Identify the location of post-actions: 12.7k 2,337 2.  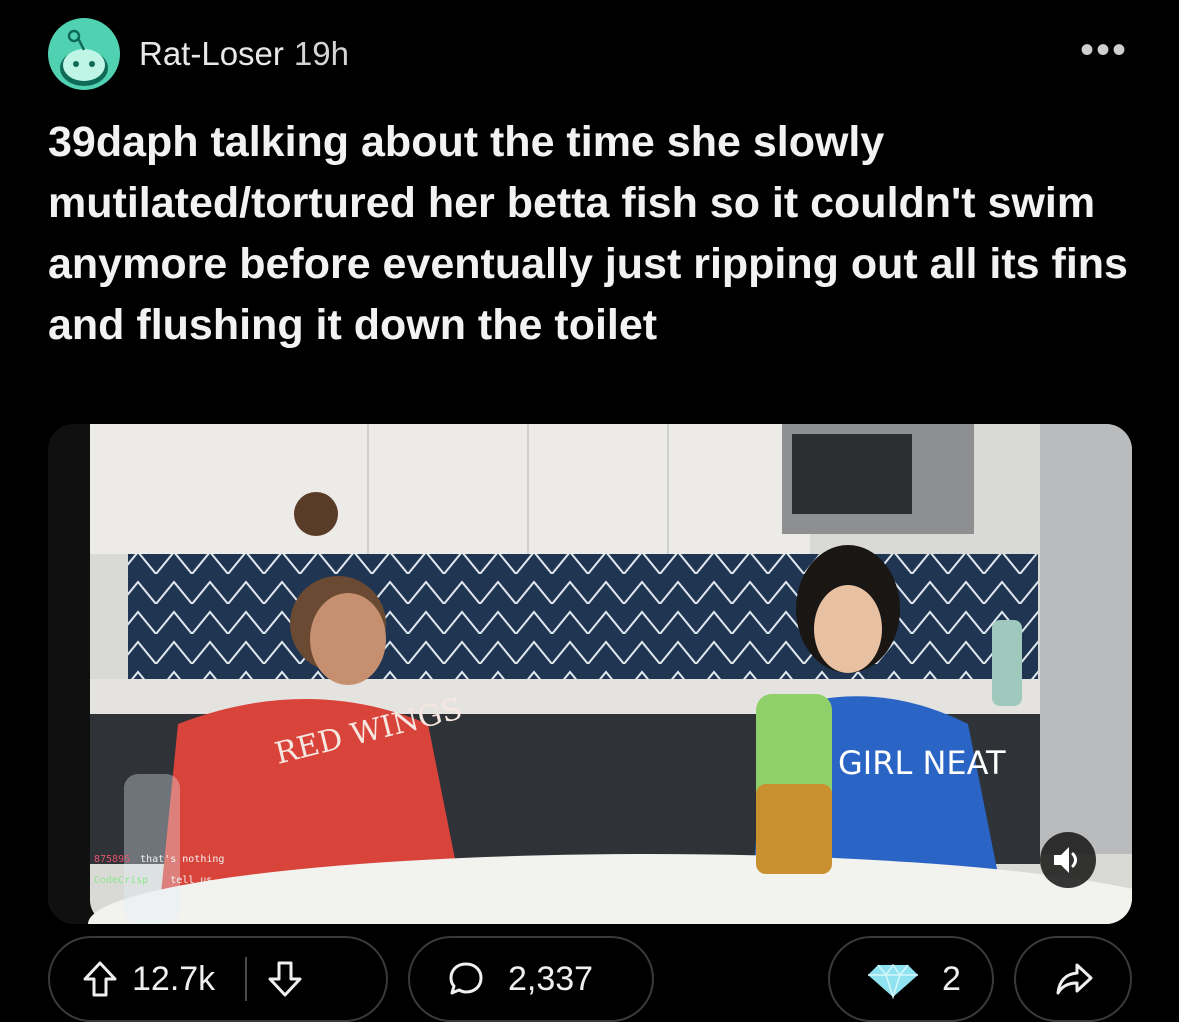
(598, 979).